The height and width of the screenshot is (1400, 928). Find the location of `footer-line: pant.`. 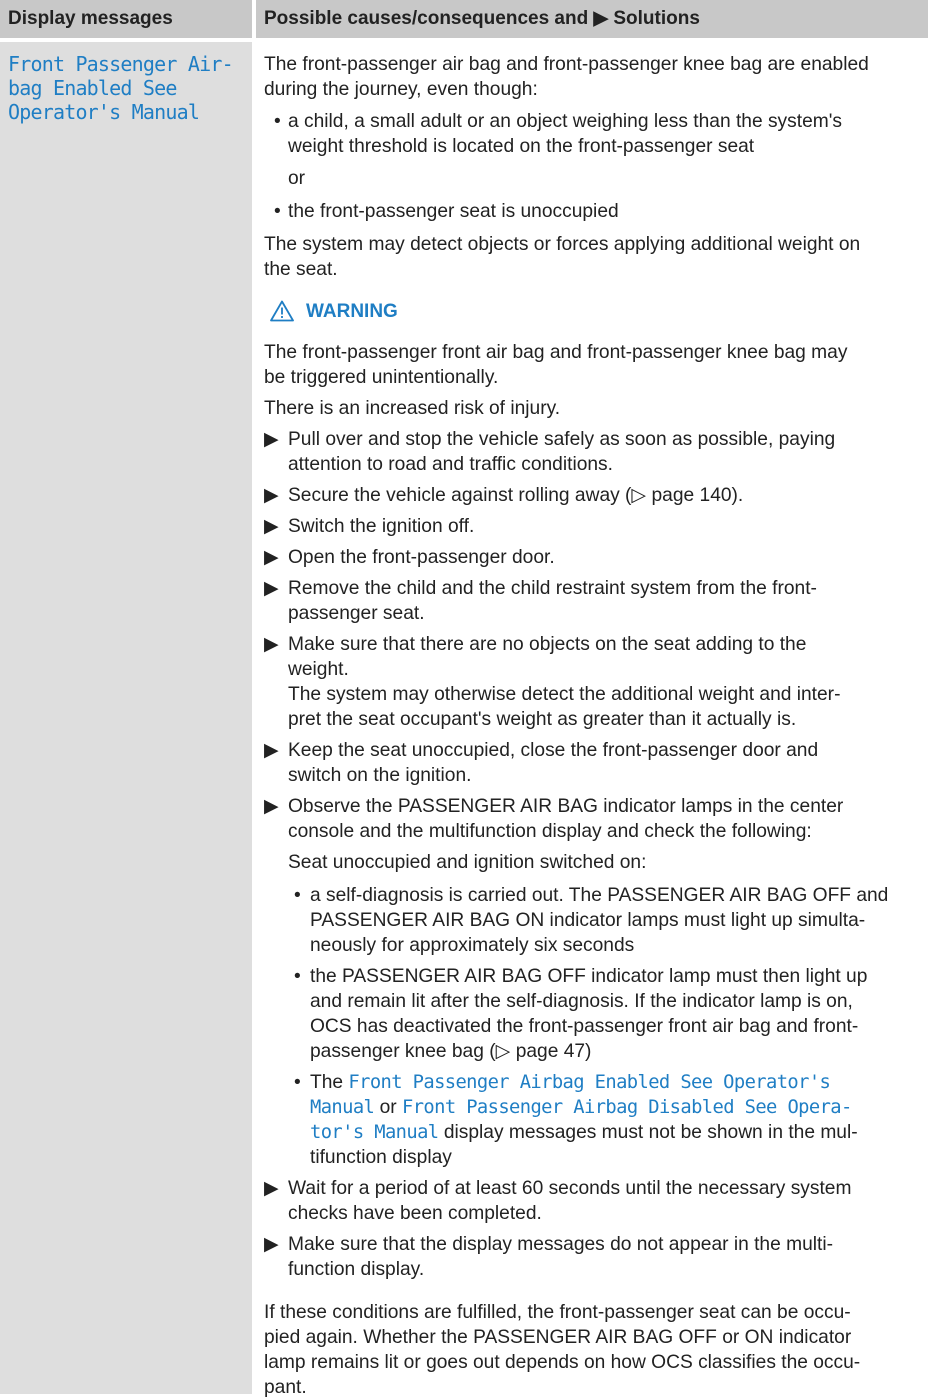

footer-line: pant. is located at coordinates (285, 1387).